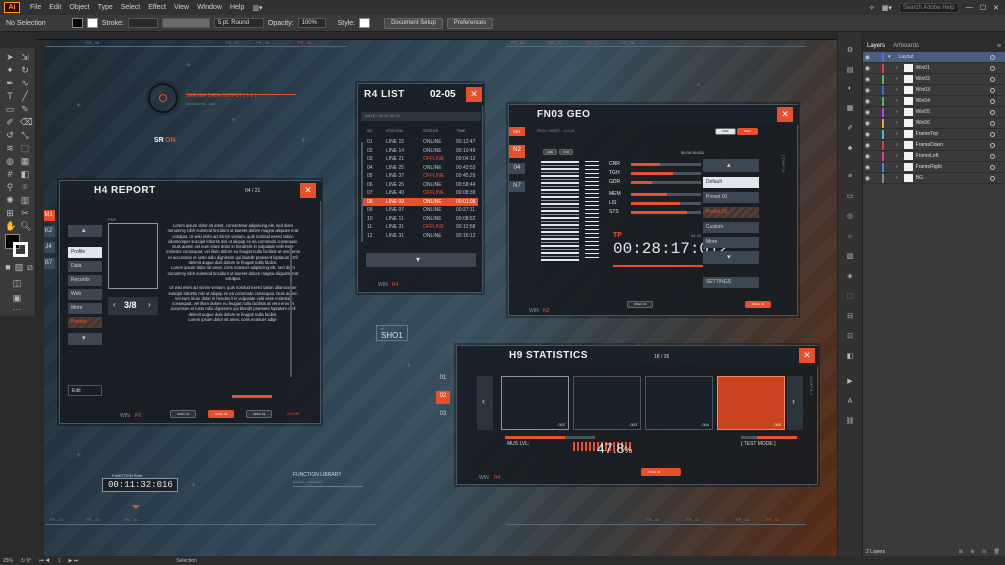 This screenshot has width=1005, height=565. What do you see at coordinates (85, 280) in the screenshot?
I see `report-menu-records: Records` at bounding box center [85, 280].